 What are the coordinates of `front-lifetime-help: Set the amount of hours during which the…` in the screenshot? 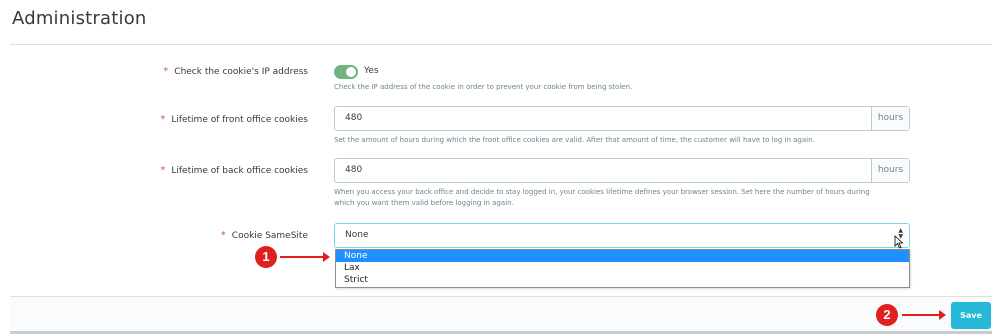 It's located at (574, 140).